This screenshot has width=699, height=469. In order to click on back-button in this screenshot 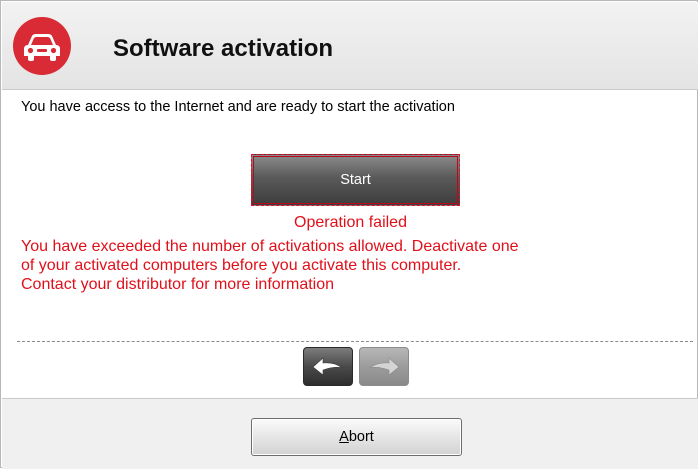, I will do `click(328, 366)`.